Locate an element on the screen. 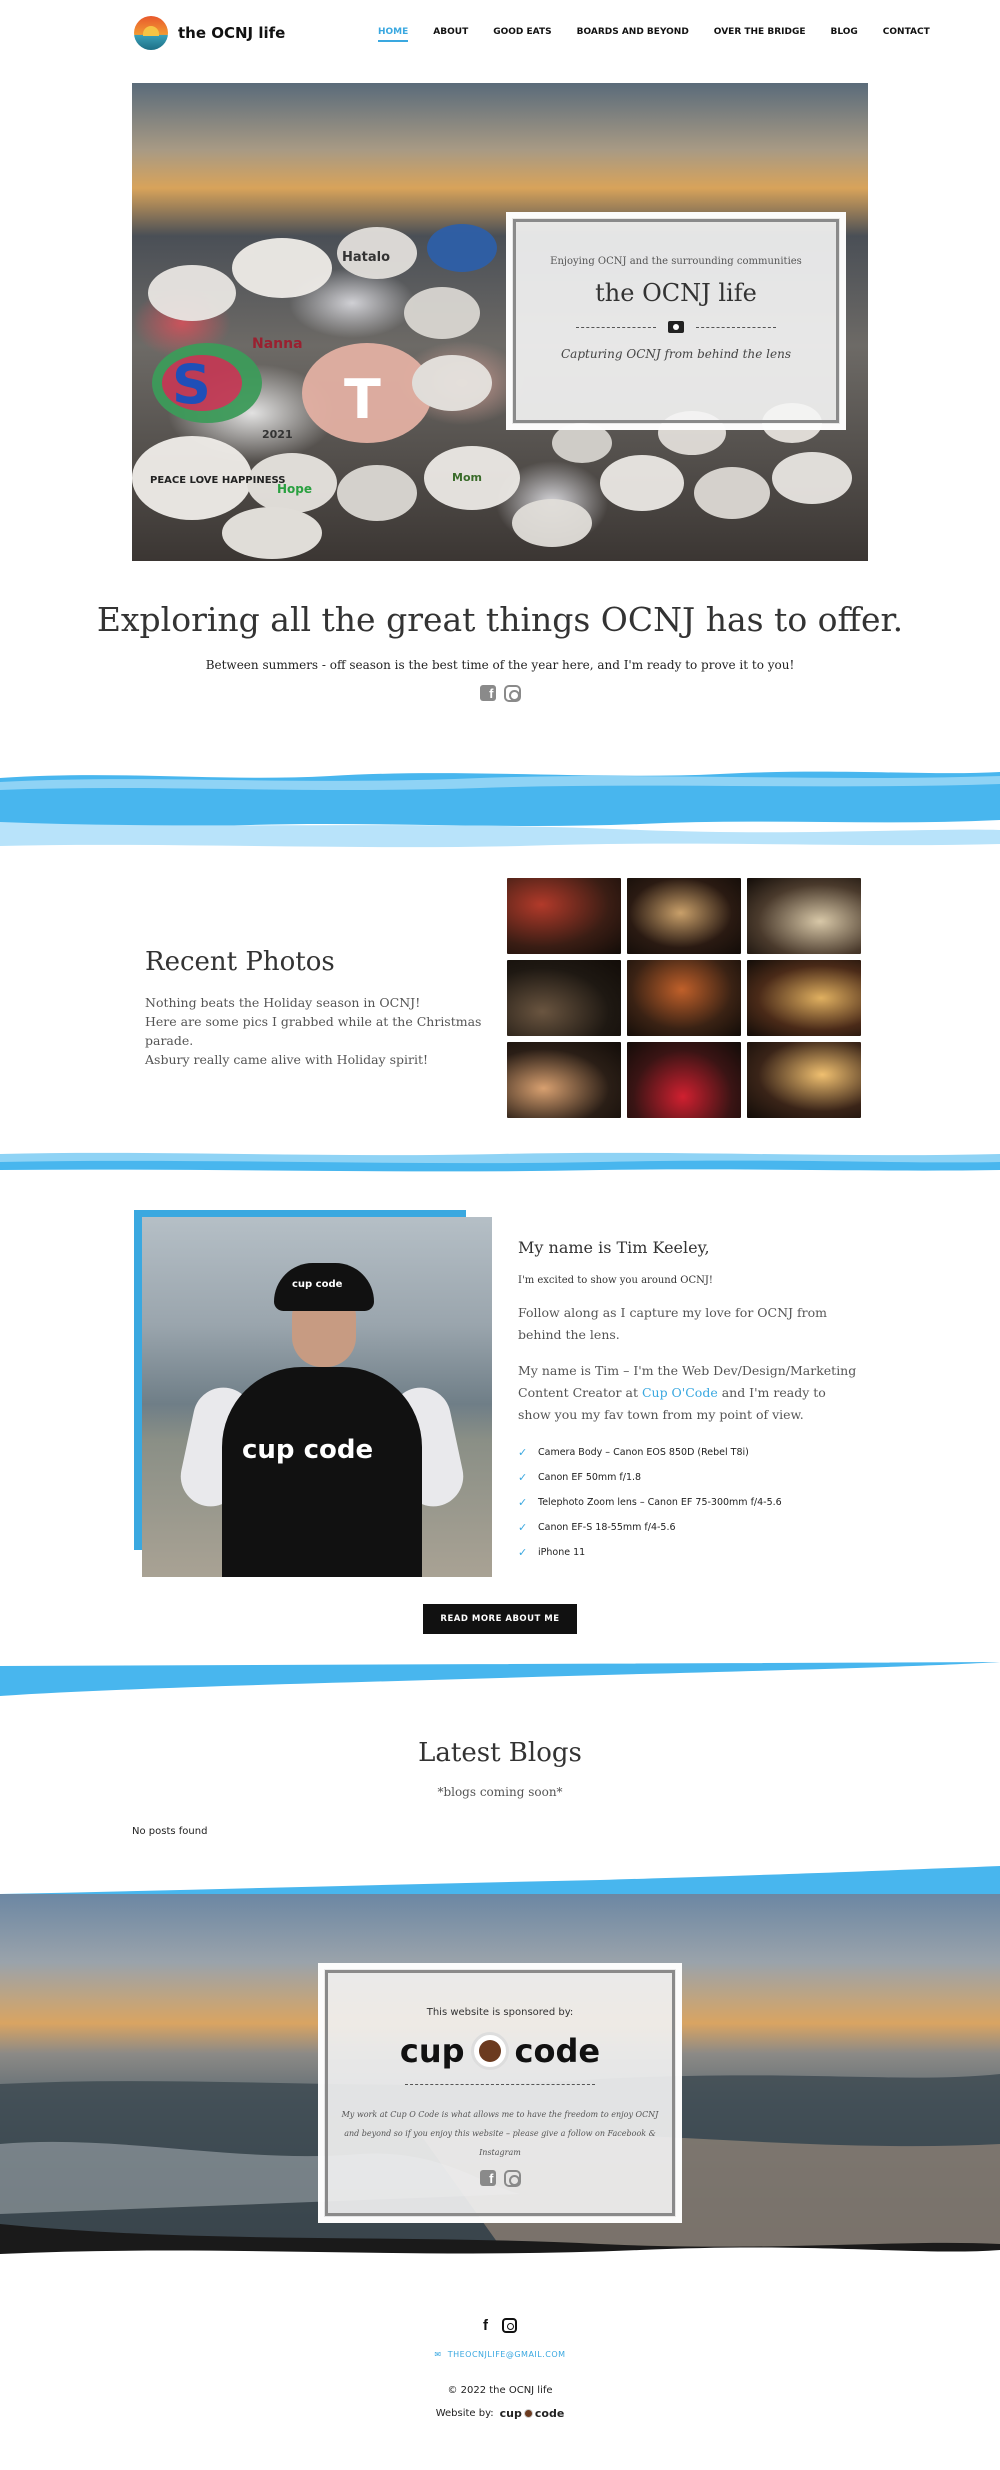  sponsor-label: This website is sponsored by: is located at coordinates (500, 2012).